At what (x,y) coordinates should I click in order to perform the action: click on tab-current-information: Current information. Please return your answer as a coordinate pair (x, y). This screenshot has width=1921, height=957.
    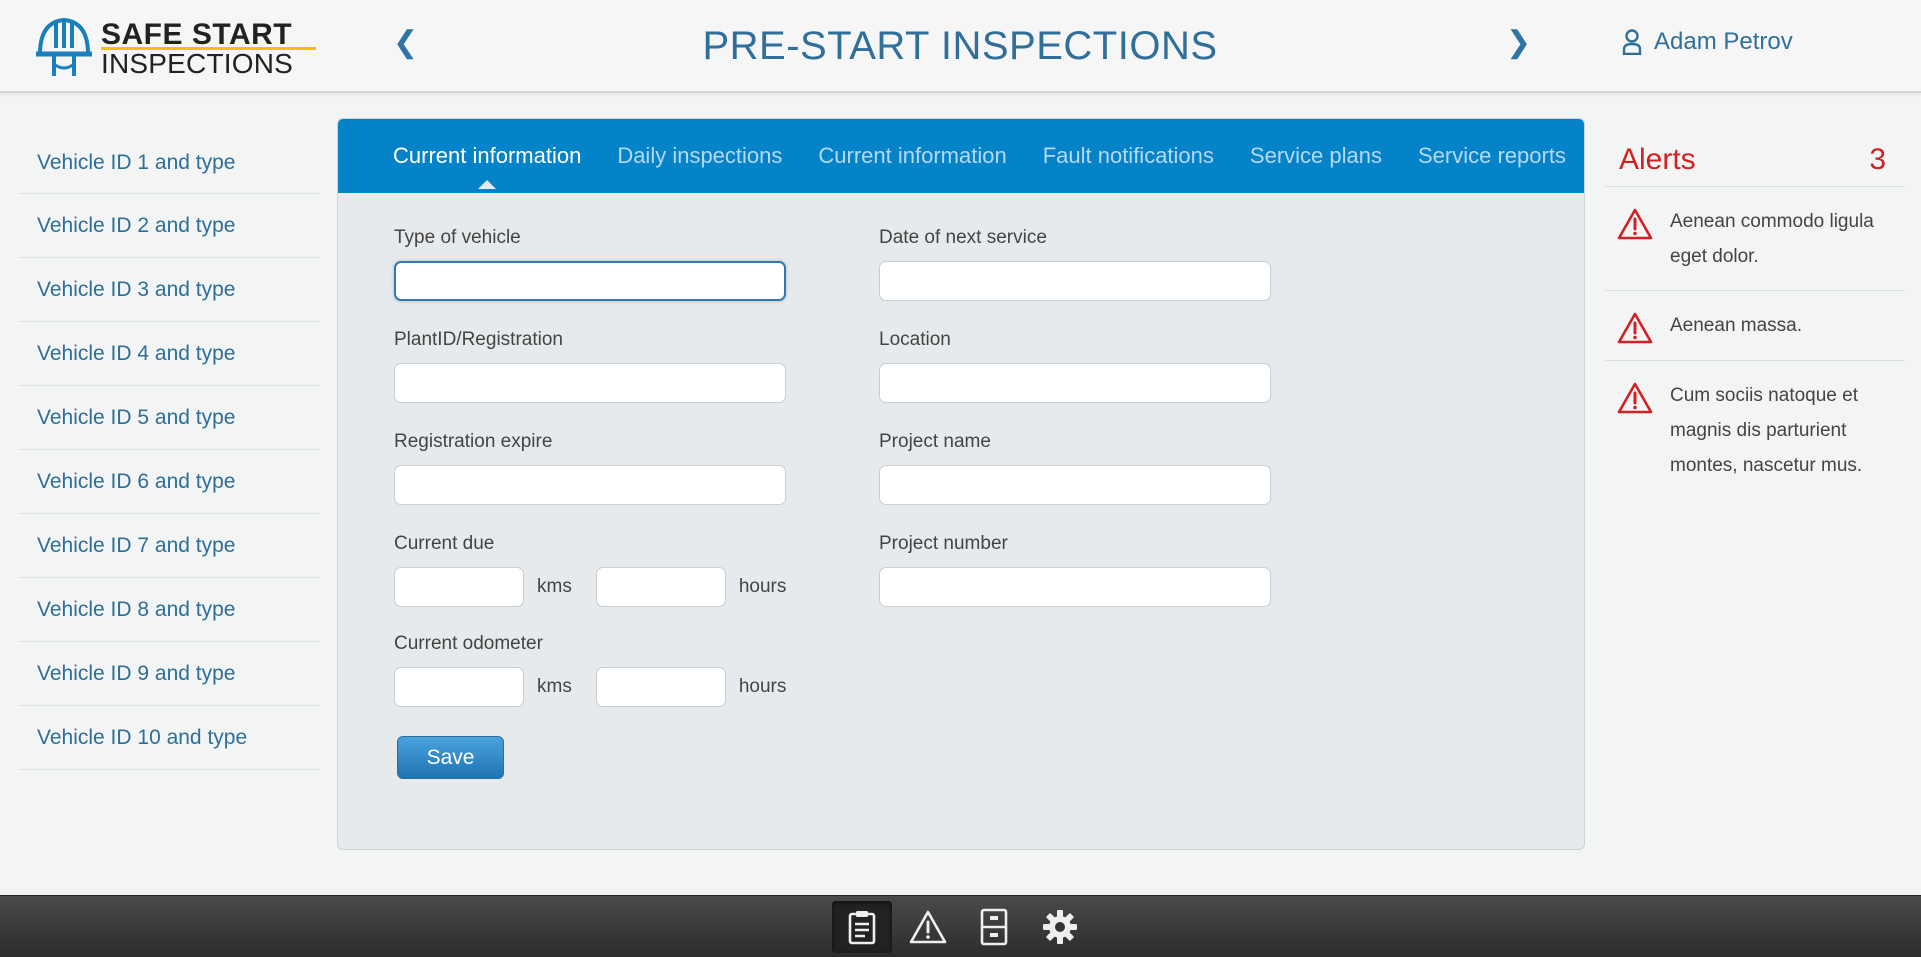
    Looking at the image, I should click on (487, 166).